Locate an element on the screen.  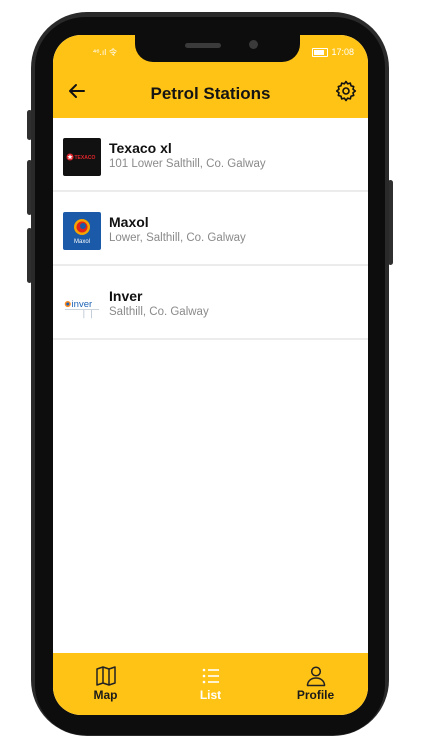
phone-notch is located at coordinates (217, 48).